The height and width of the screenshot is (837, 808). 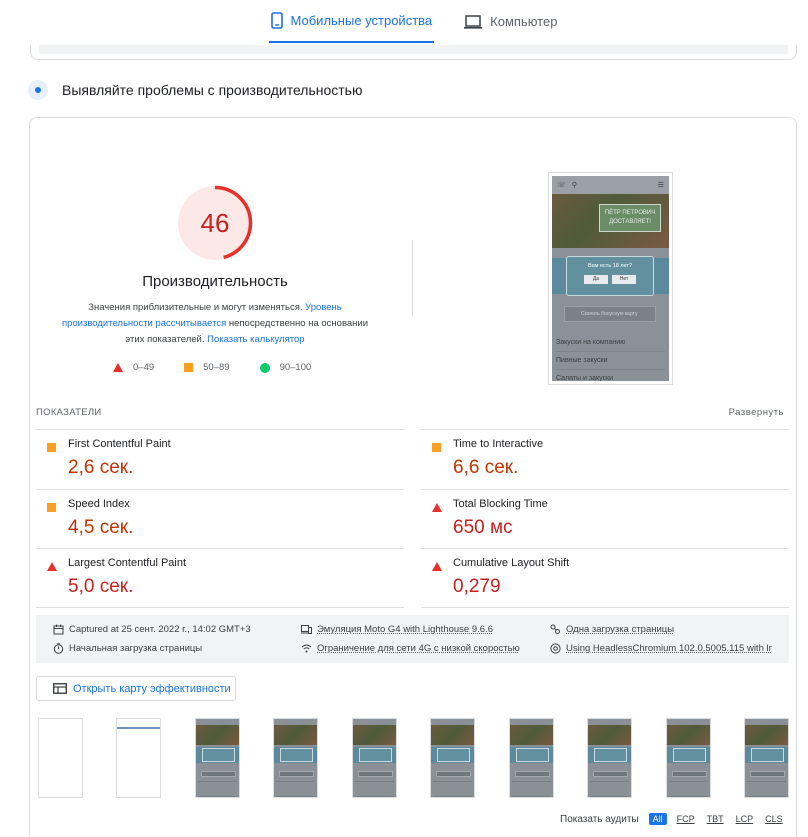 What do you see at coordinates (58, 629) in the screenshot?
I see `calendar-icon` at bounding box center [58, 629].